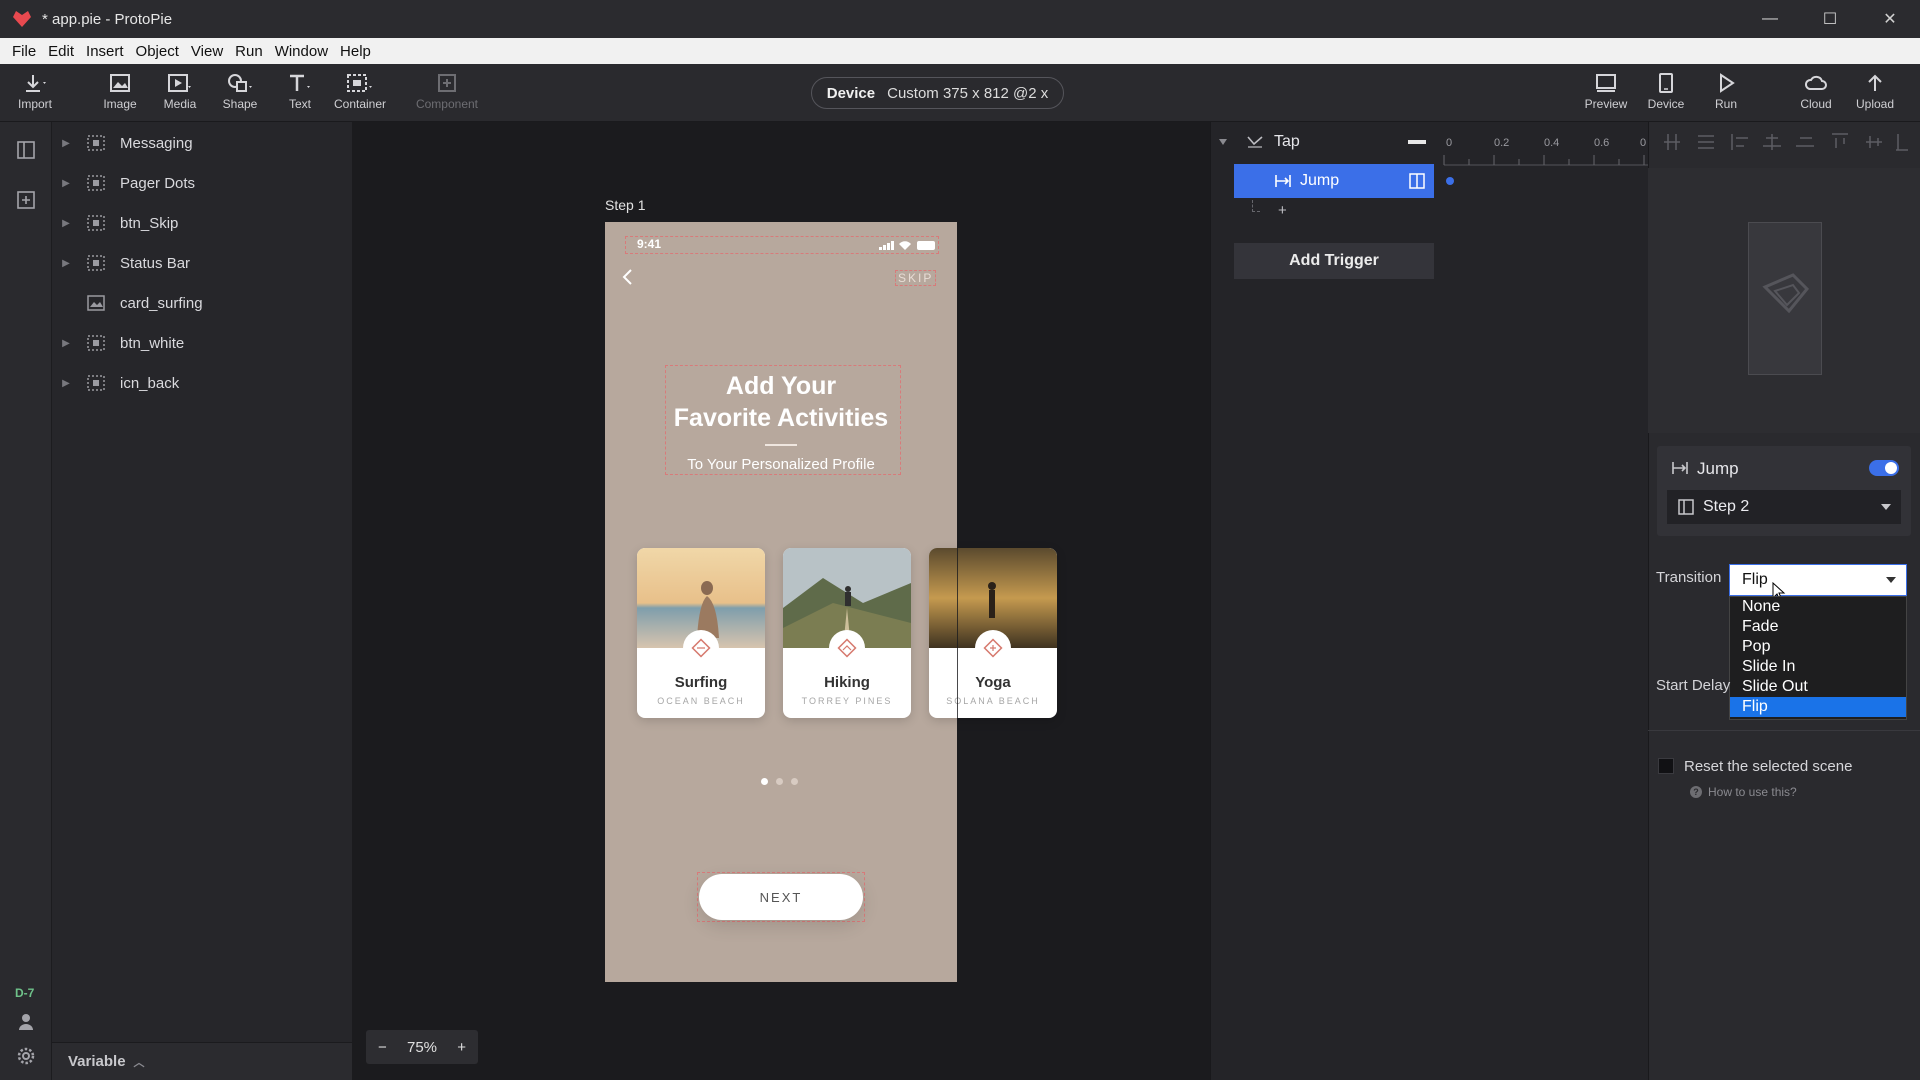 This screenshot has width=1920, height=1080. What do you see at coordinates (1606, 94) in the screenshot?
I see `preview-button: Preview` at bounding box center [1606, 94].